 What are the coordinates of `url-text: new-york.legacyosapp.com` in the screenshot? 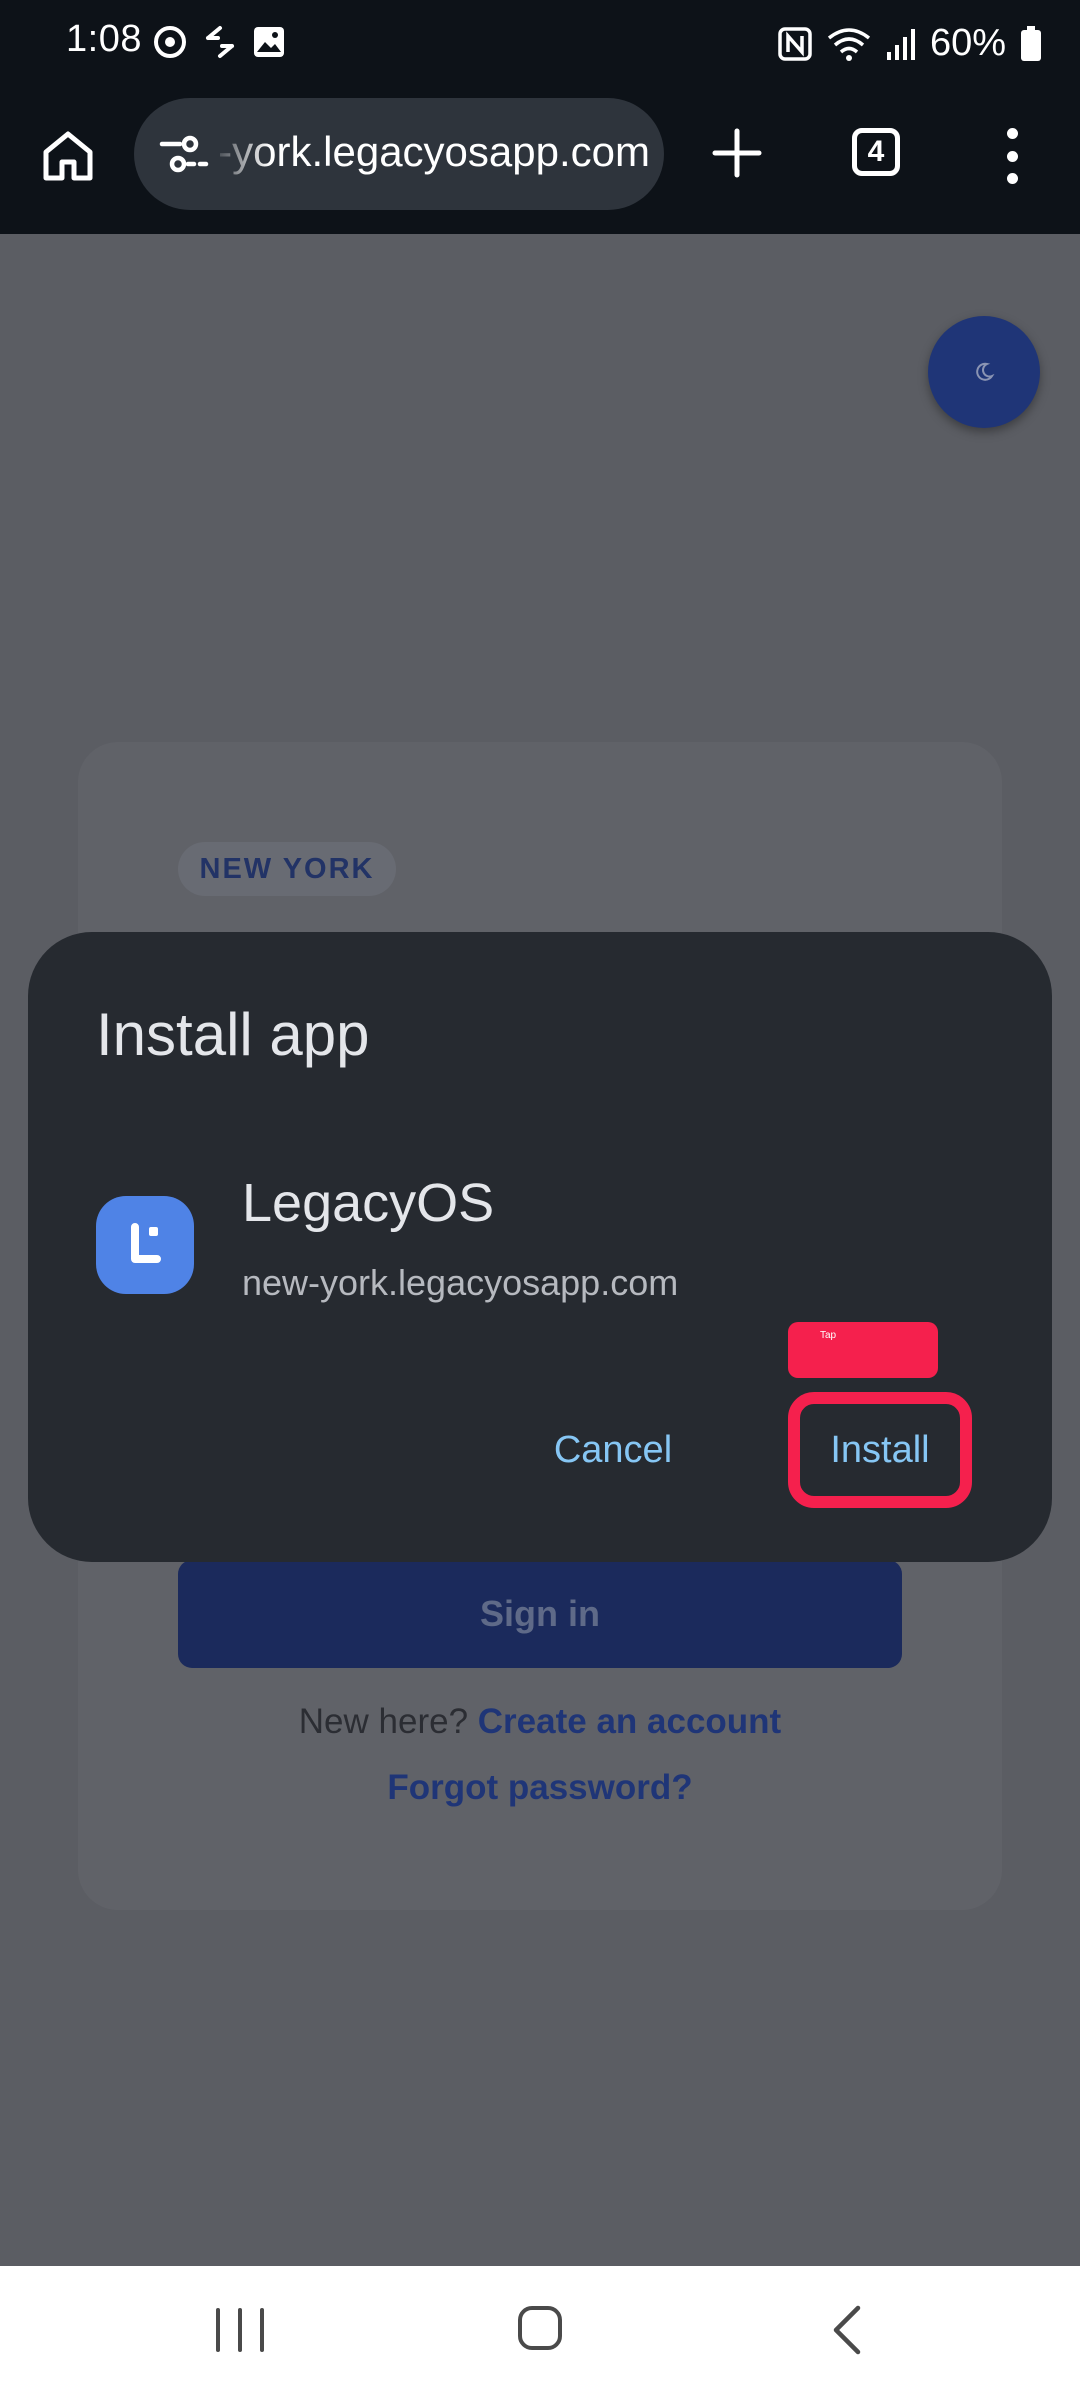 It's located at (435, 152).